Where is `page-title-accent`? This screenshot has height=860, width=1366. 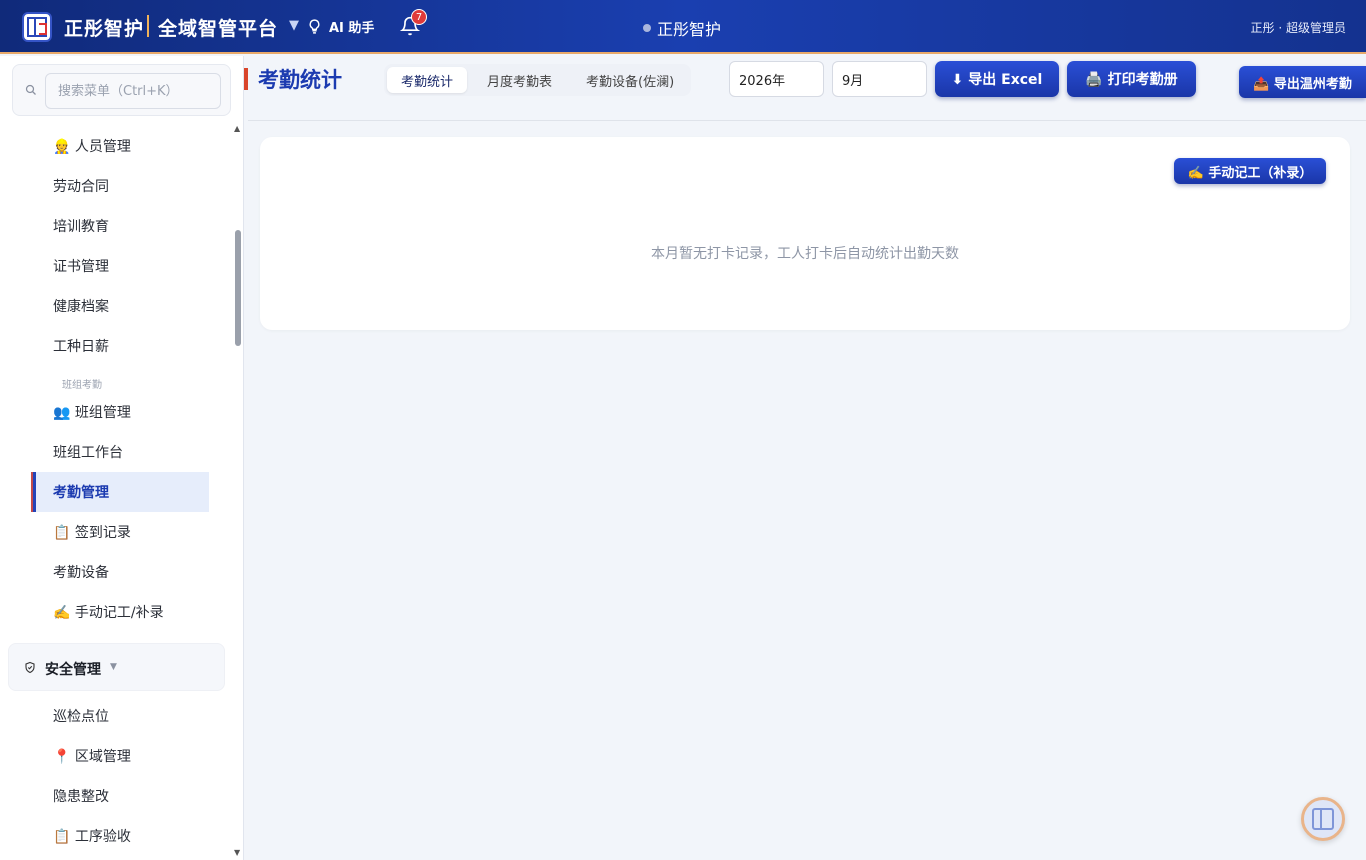 page-title-accent is located at coordinates (246, 79).